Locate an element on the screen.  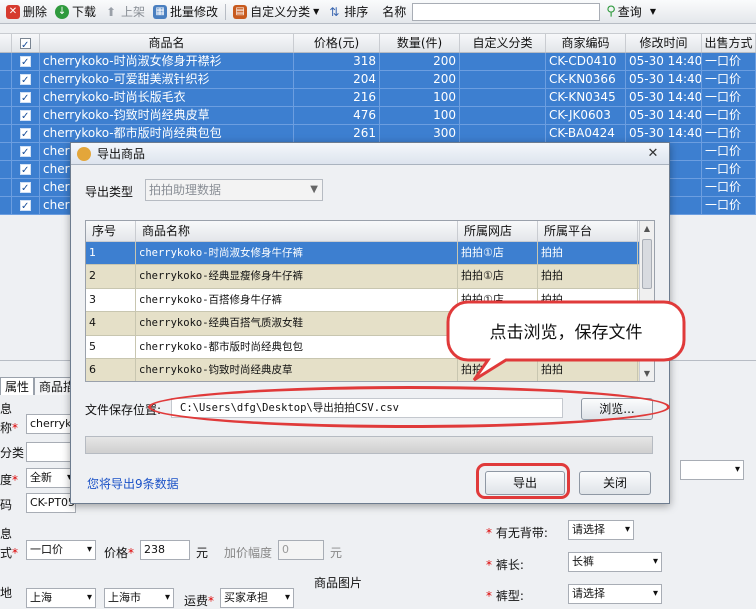
custom-category-button: ▤ 自定义分类 ▼ is located at coordinates (276, 12).